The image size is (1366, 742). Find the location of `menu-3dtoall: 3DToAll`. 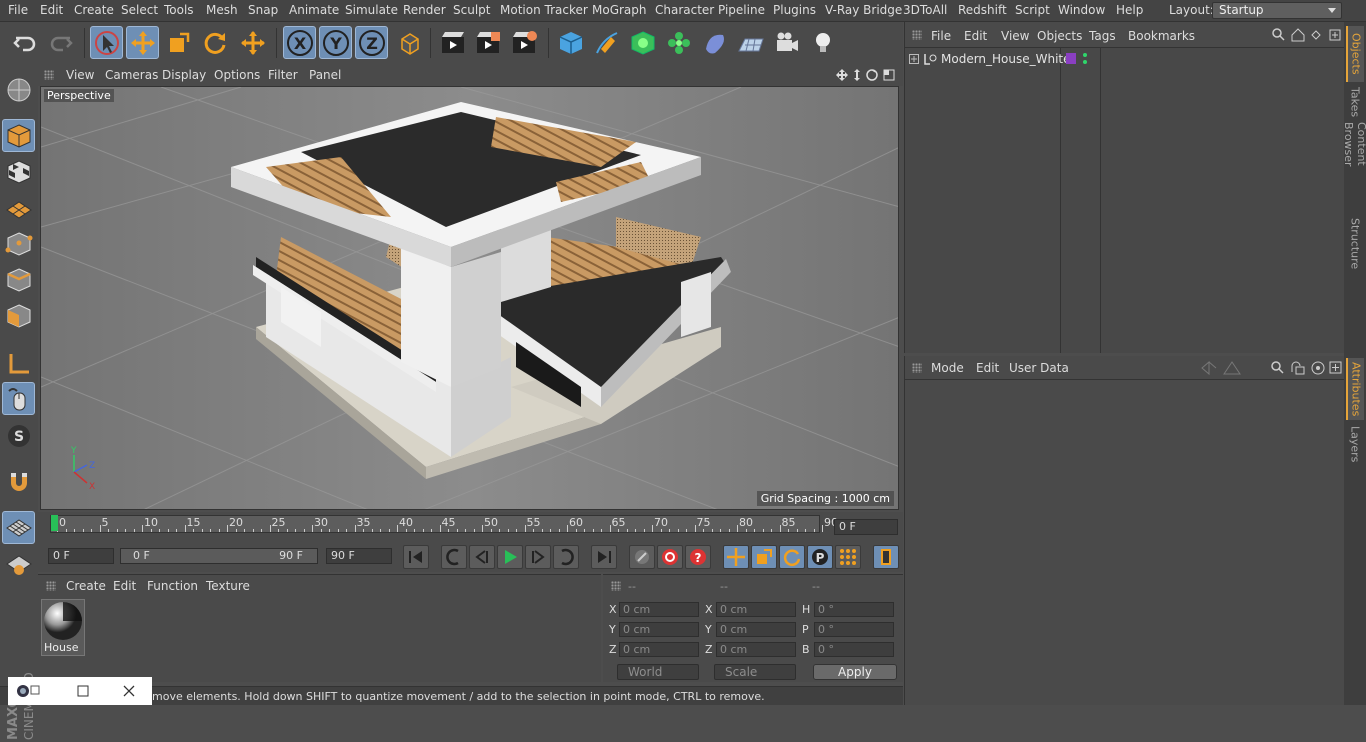

menu-3dtoall: 3DToAll is located at coordinates (925, 10).